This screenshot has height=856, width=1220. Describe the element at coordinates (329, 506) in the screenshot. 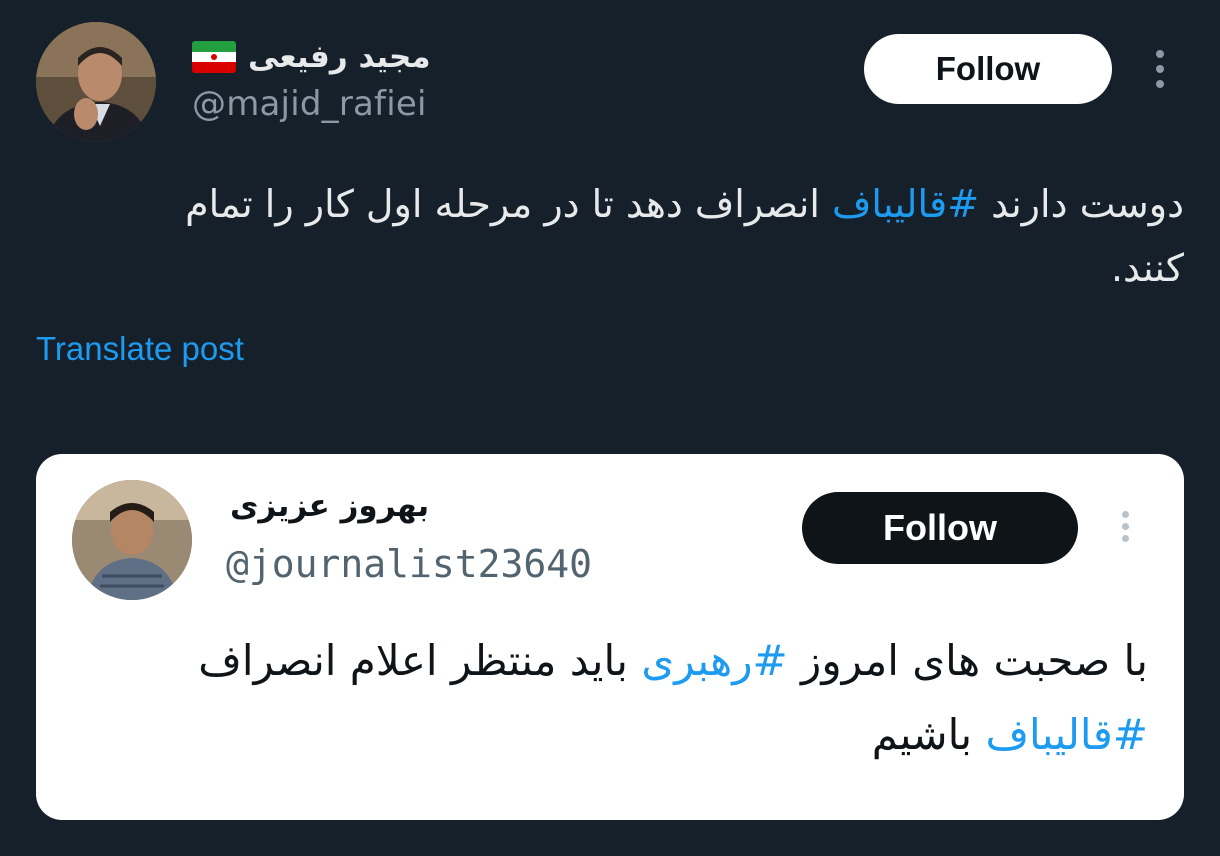

I see `quoted-author-name: بهروز عزیزی` at that location.